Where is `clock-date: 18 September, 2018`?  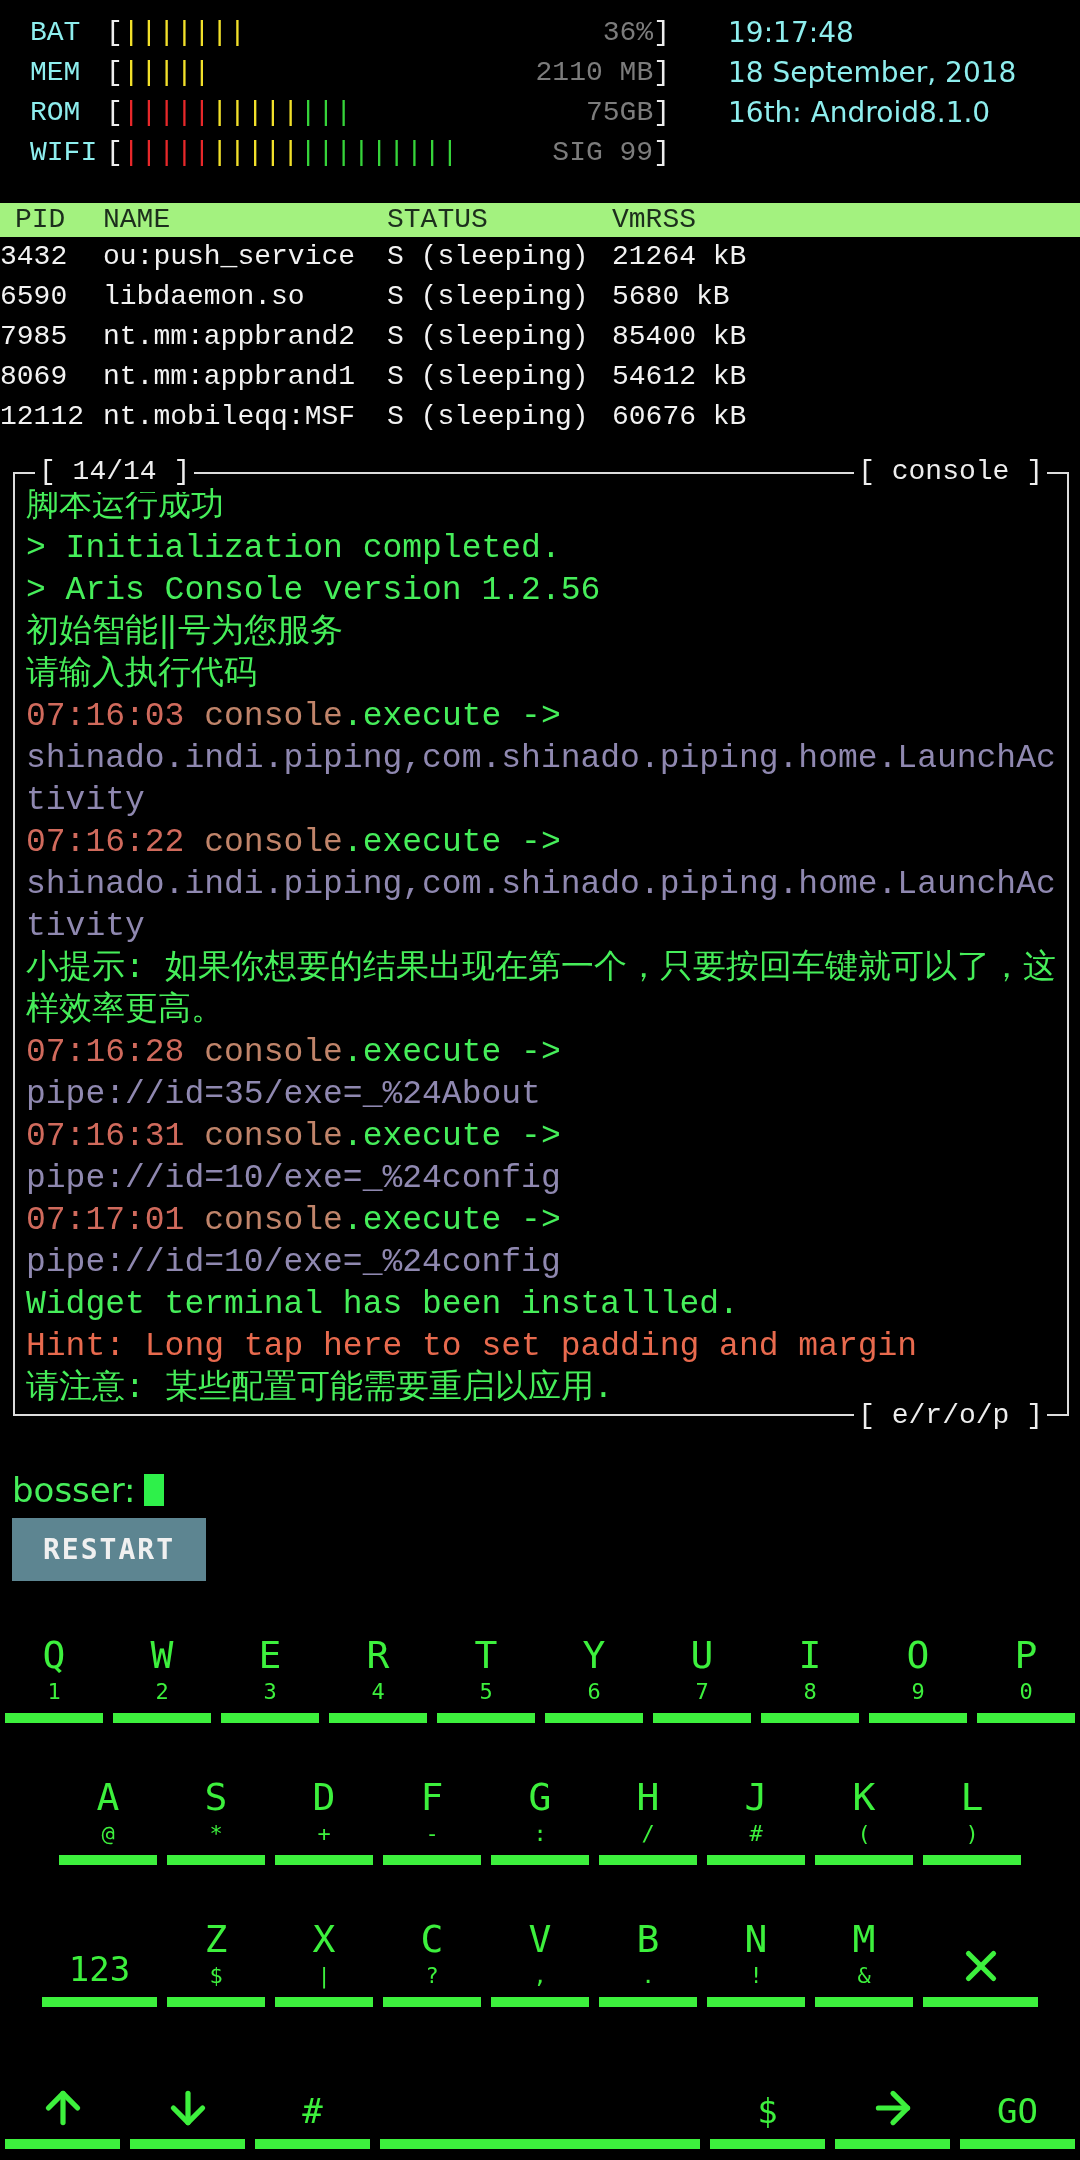 clock-date: 18 September, 2018 is located at coordinates (872, 73).